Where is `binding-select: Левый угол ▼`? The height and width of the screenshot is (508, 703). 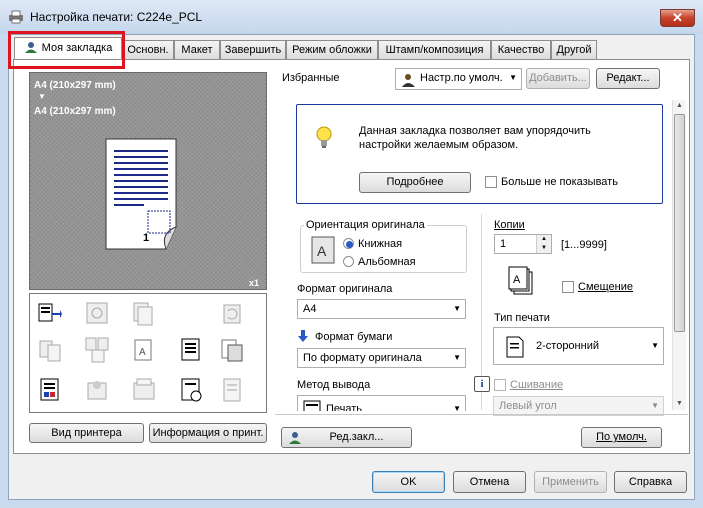
binding-select: Левый угол ▼ is located at coordinates (578, 406).